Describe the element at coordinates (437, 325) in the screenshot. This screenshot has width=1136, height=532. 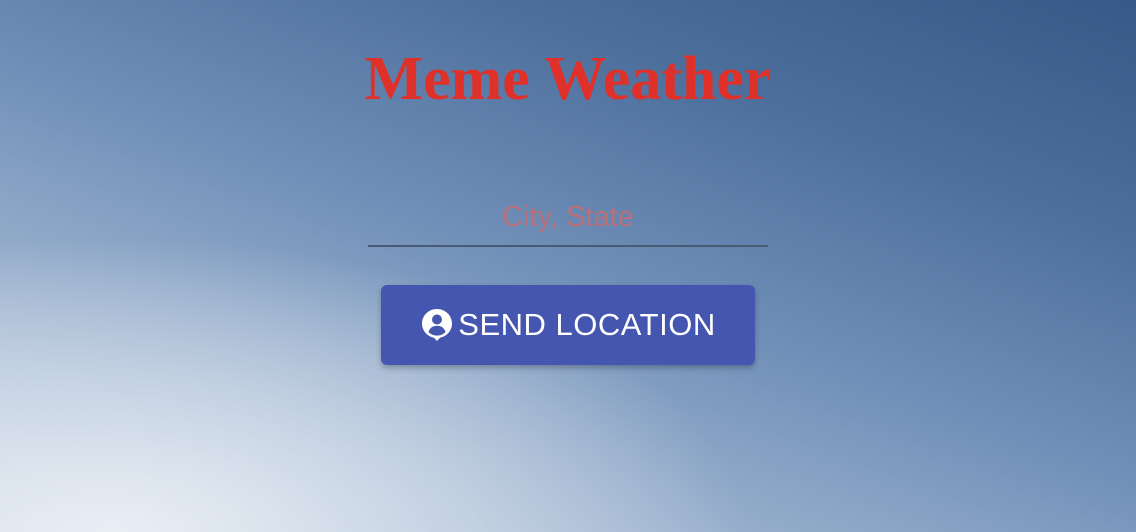
I see `person-pin-icon` at that location.